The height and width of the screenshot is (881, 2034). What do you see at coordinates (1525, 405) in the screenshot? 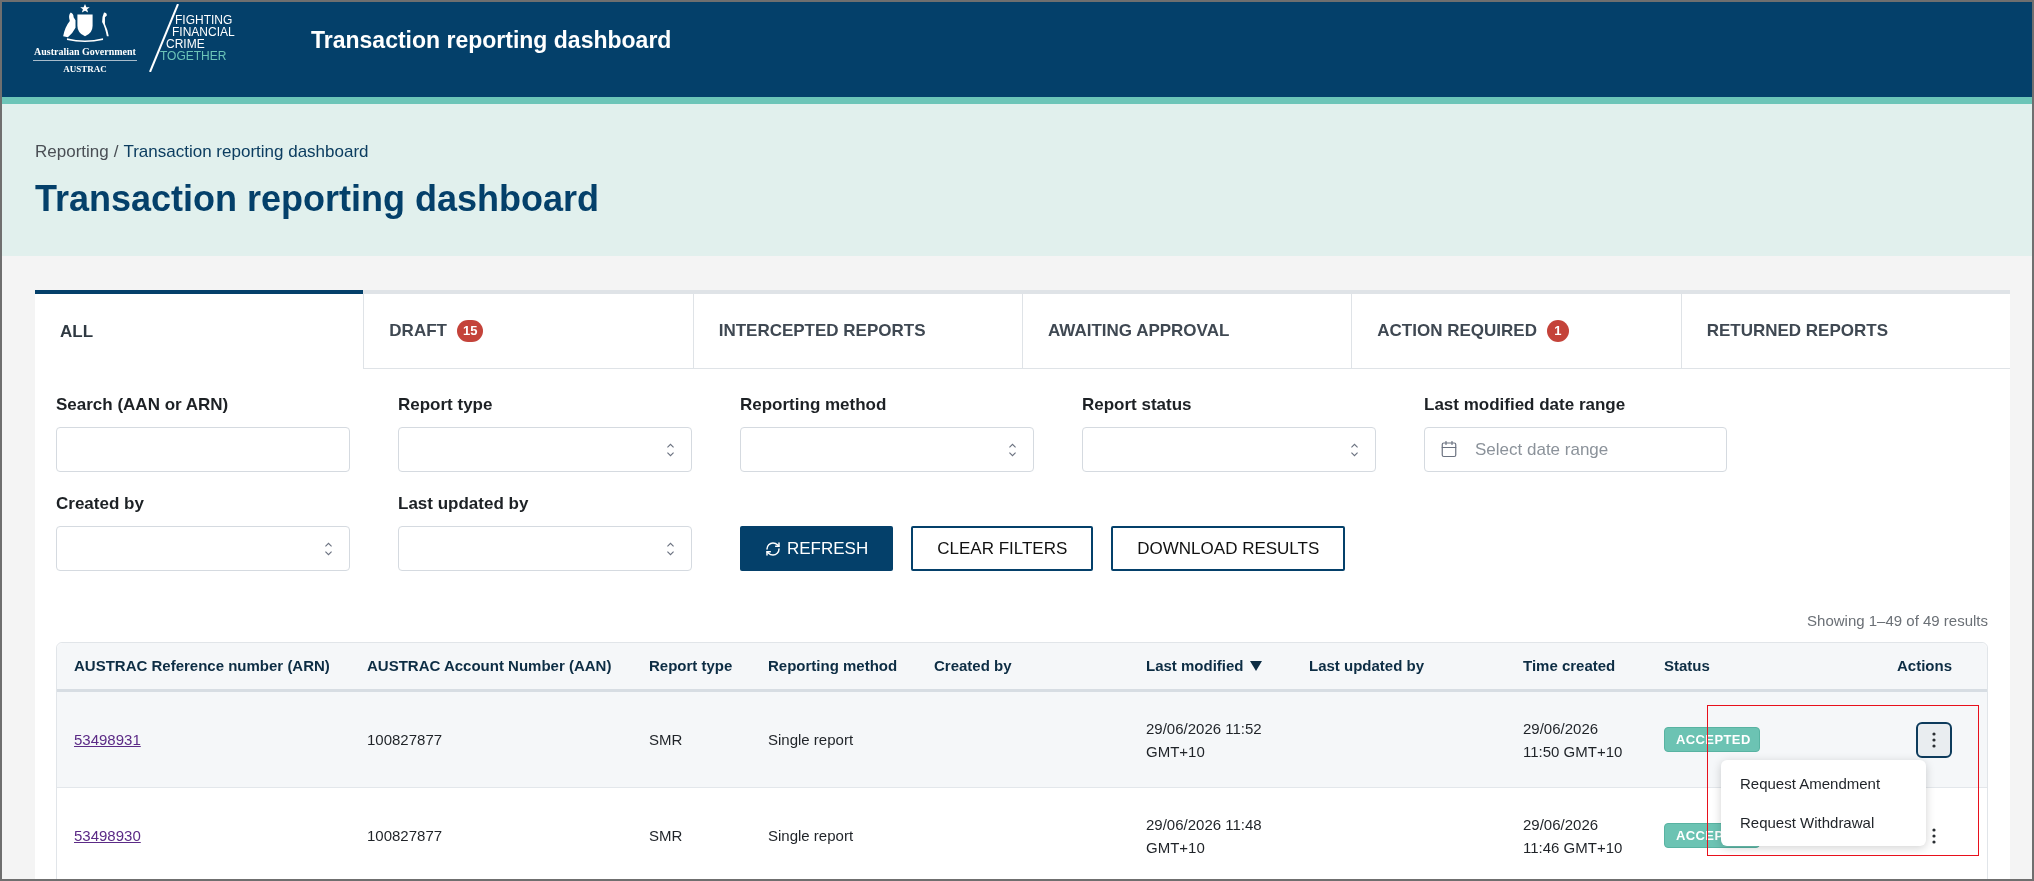
I see `field-label: Last modified date range` at bounding box center [1525, 405].